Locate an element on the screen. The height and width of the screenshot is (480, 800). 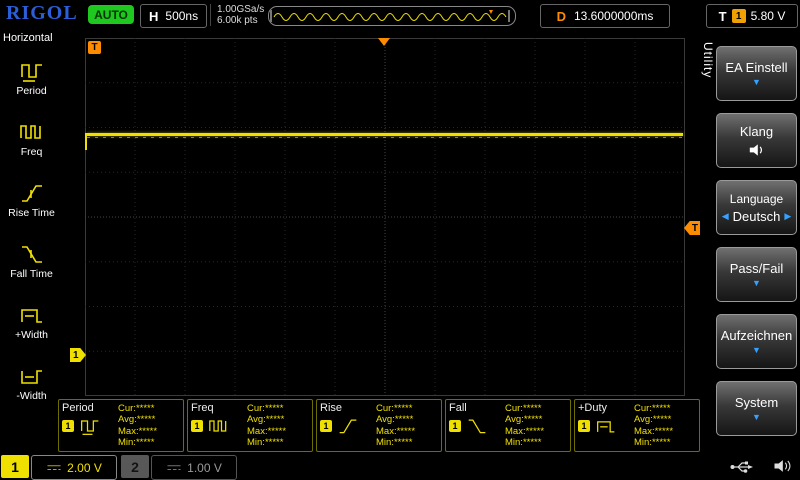
sidebar-item-rise-time: Rise Time is located at coordinates (31, 199).